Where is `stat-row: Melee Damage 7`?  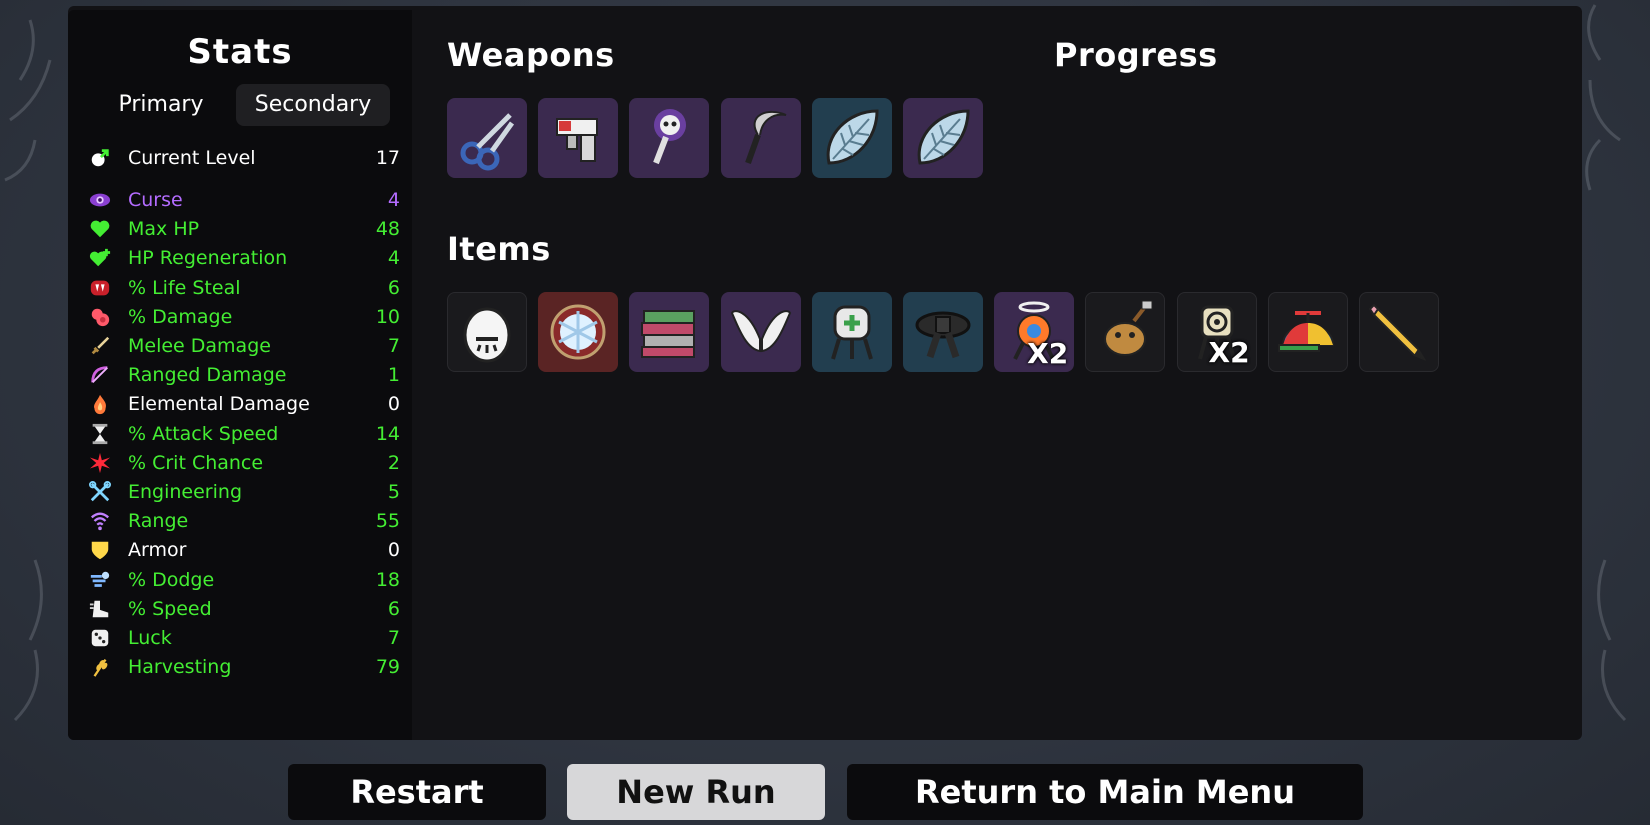 stat-row: Melee Damage 7 is located at coordinates (244, 346).